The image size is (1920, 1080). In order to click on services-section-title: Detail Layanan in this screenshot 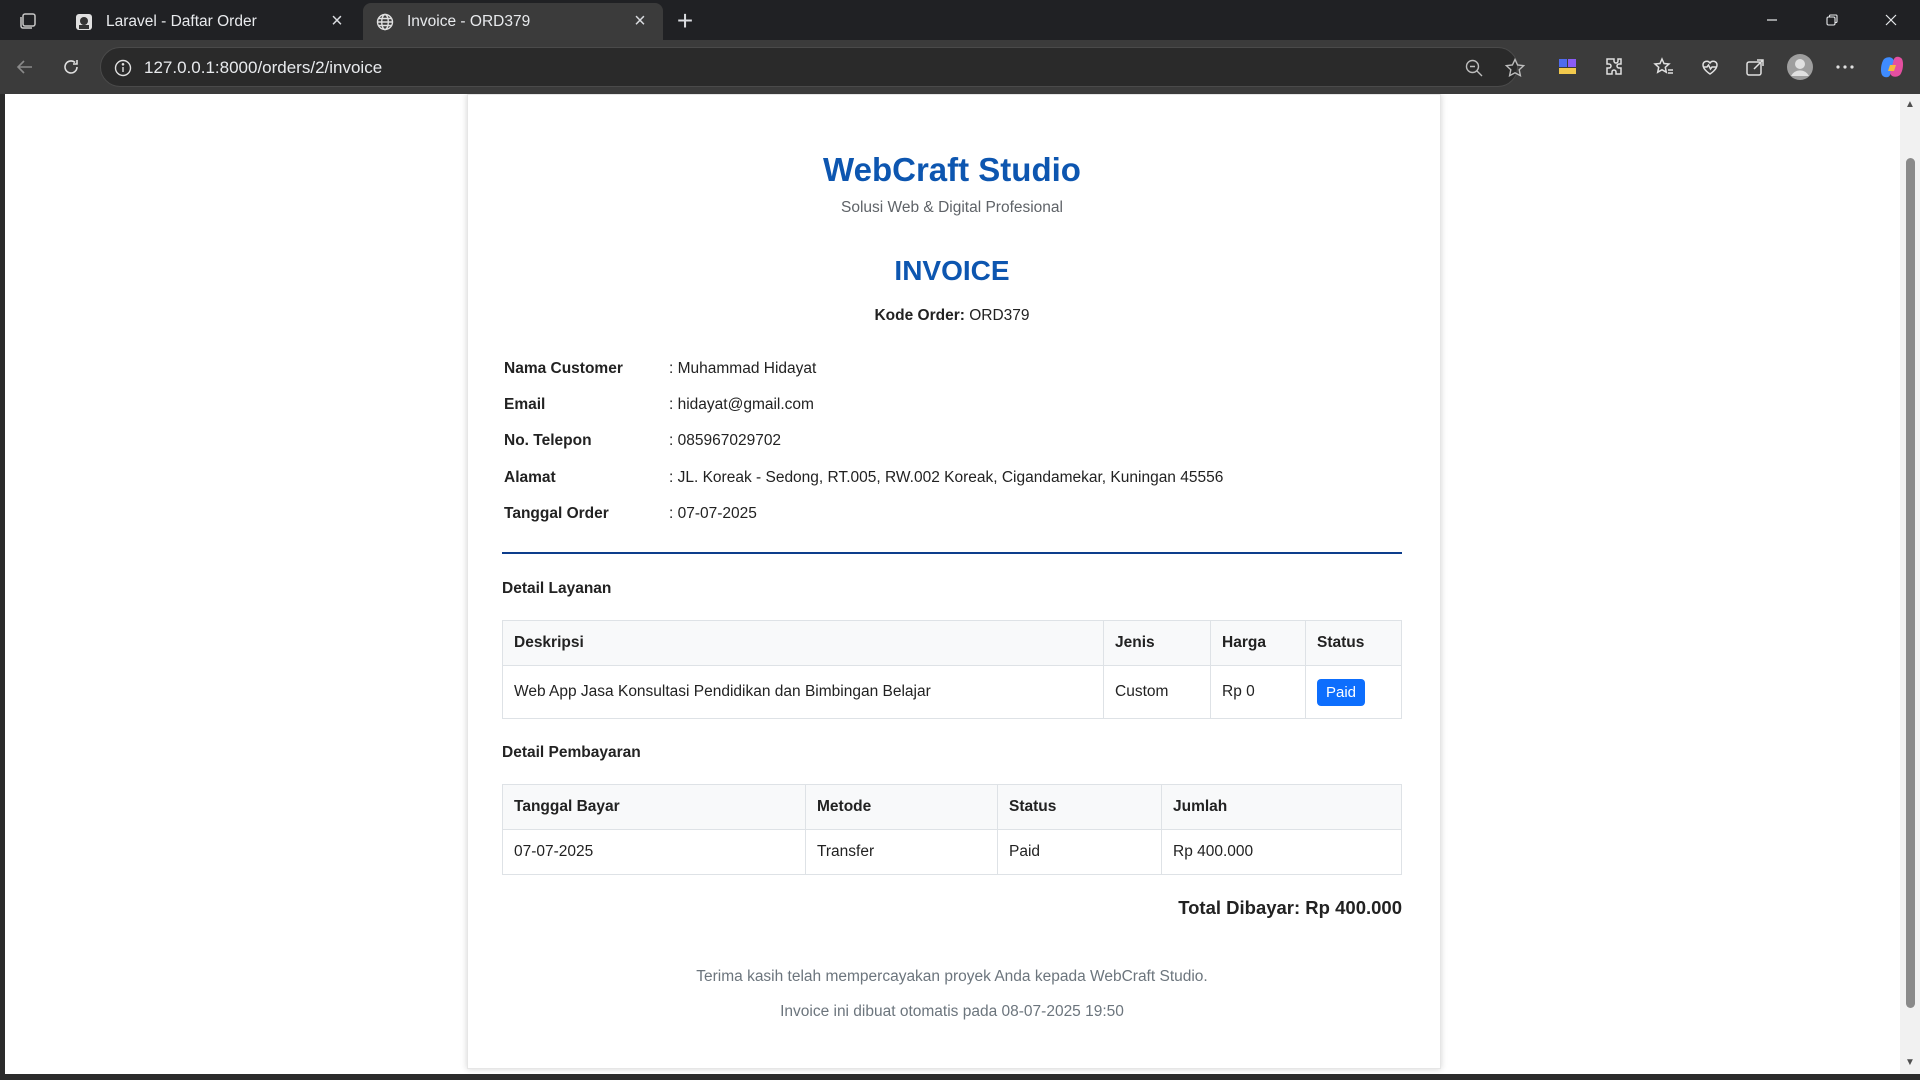, I will do `click(557, 588)`.